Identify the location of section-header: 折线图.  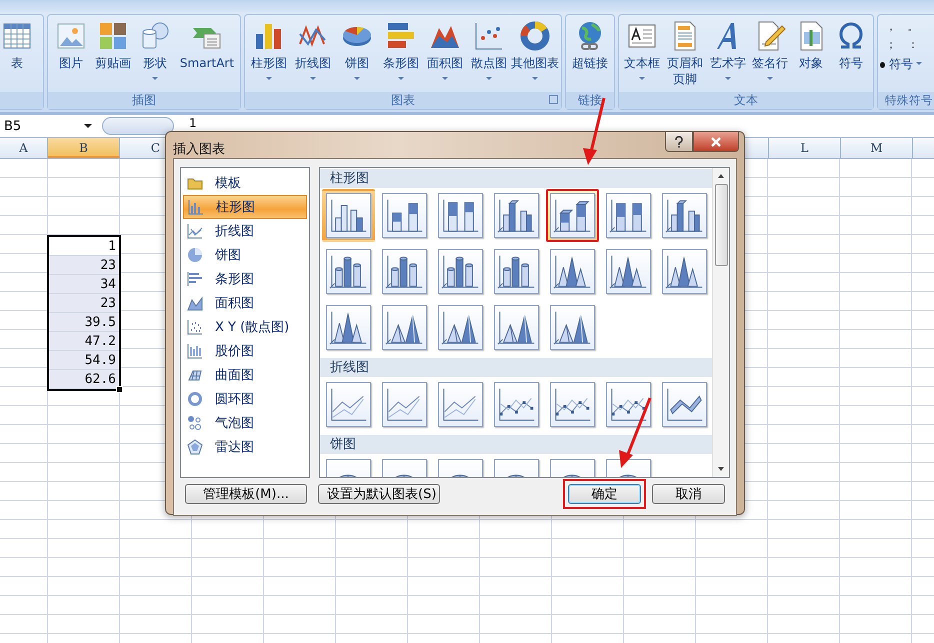
(516, 367).